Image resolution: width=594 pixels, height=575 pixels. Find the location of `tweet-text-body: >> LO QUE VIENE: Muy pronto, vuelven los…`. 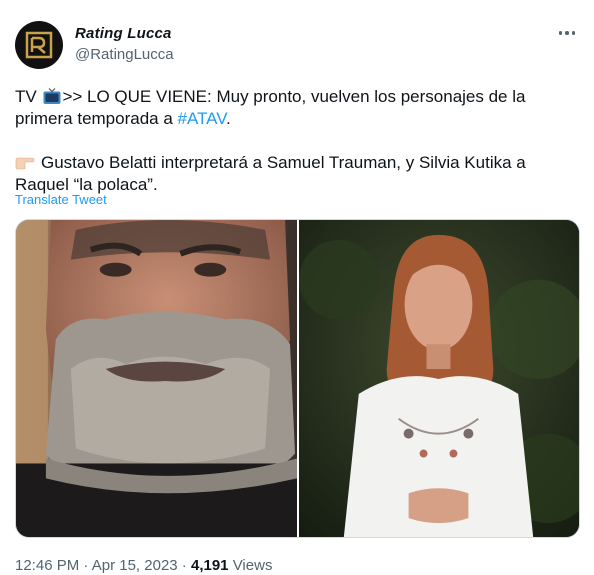

tweet-text-body: >> LO QUE VIENE: Muy pronto, vuelven los… is located at coordinates (270, 107).